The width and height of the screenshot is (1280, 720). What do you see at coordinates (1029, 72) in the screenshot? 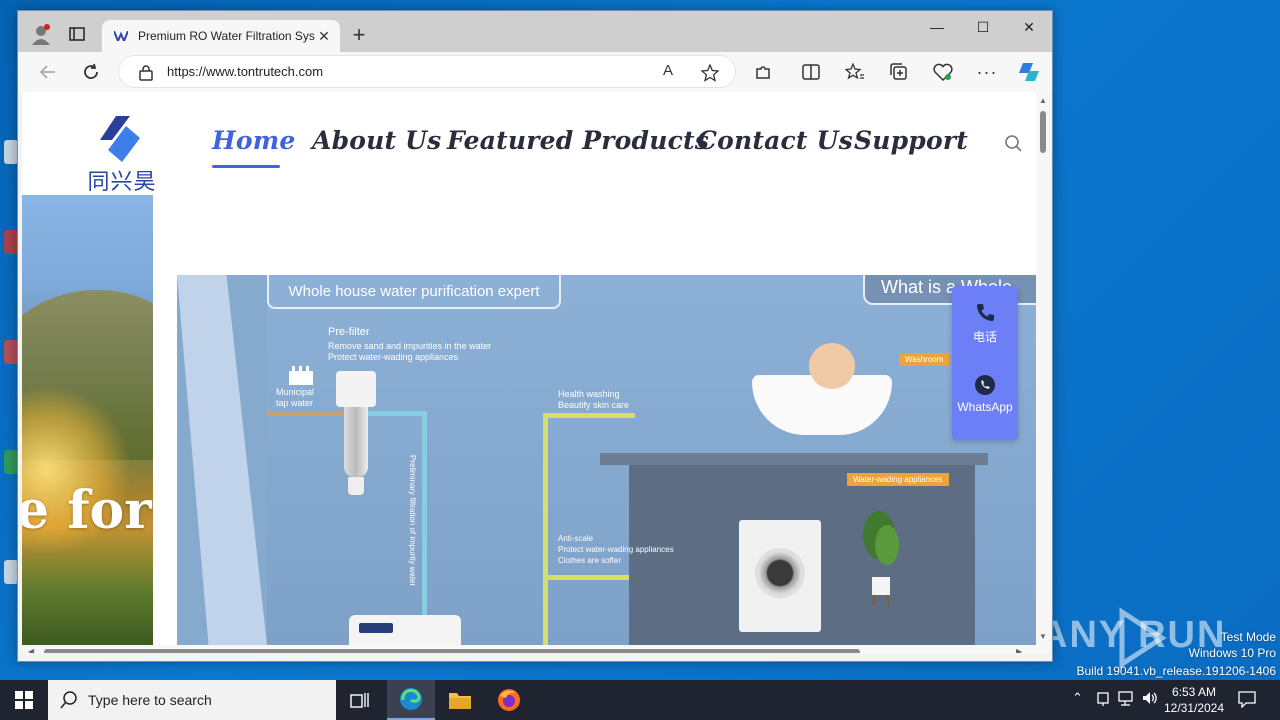
I see `copilot-icon` at bounding box center [1029, 72].